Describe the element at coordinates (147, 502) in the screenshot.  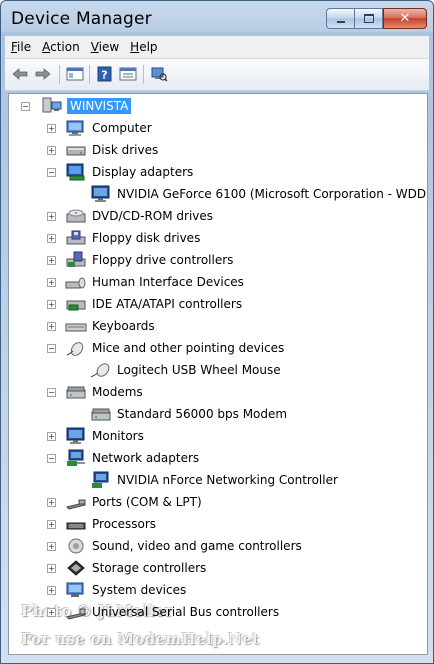
I see `tree-node-label: Ports (COM & LPT)` at that location.